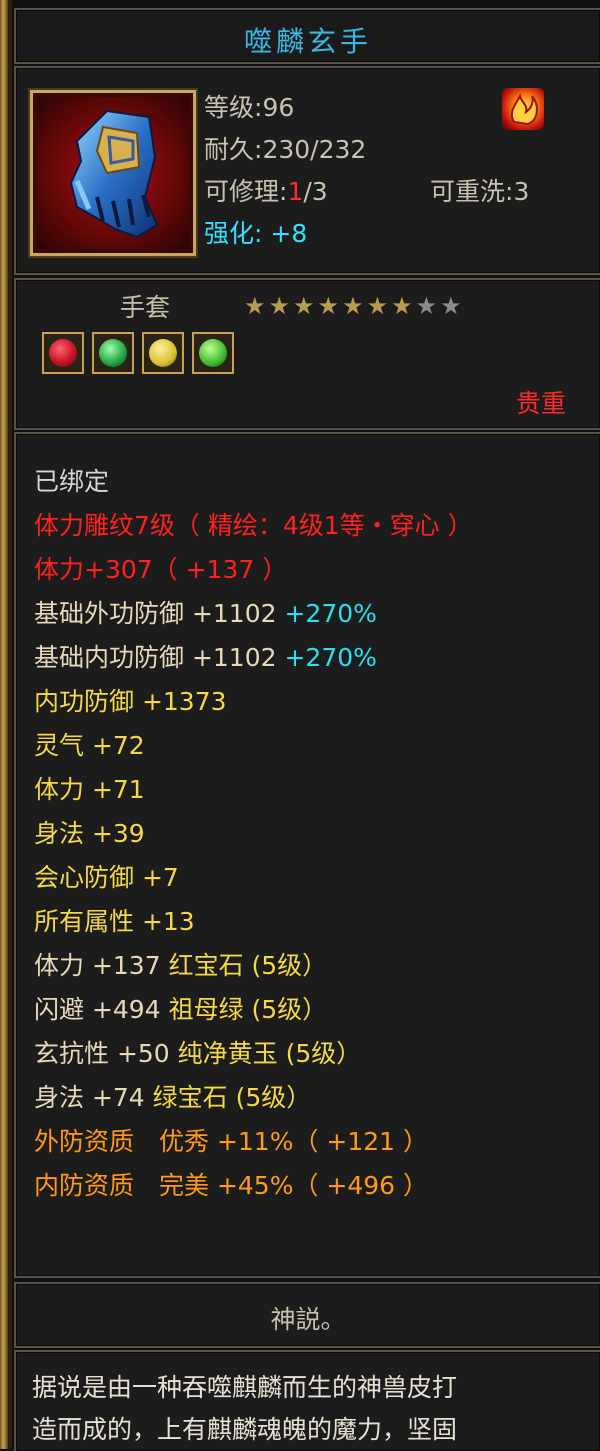 This screenshot has height=1451, width=600. I want to click on repair-row: 可修理:1/3, so click(266, 190).